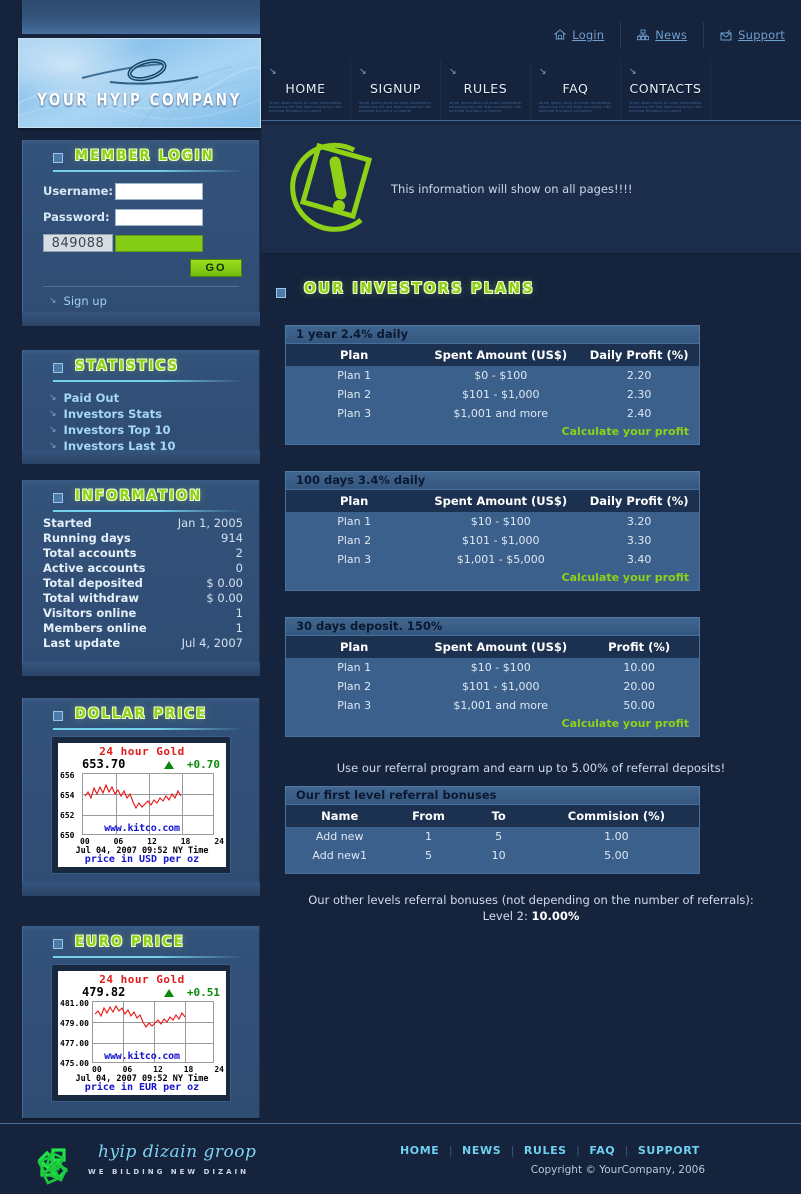  What do you see at coordinates (158, 1069) in the screenshot?
I see `x-tick: 12` at bounding box center [158, 1069].